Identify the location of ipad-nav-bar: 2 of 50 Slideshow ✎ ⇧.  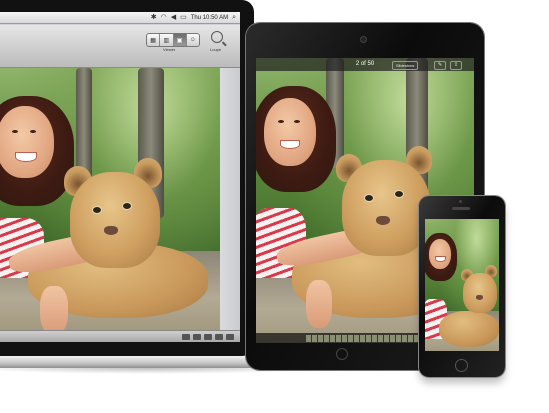
(365, 64).